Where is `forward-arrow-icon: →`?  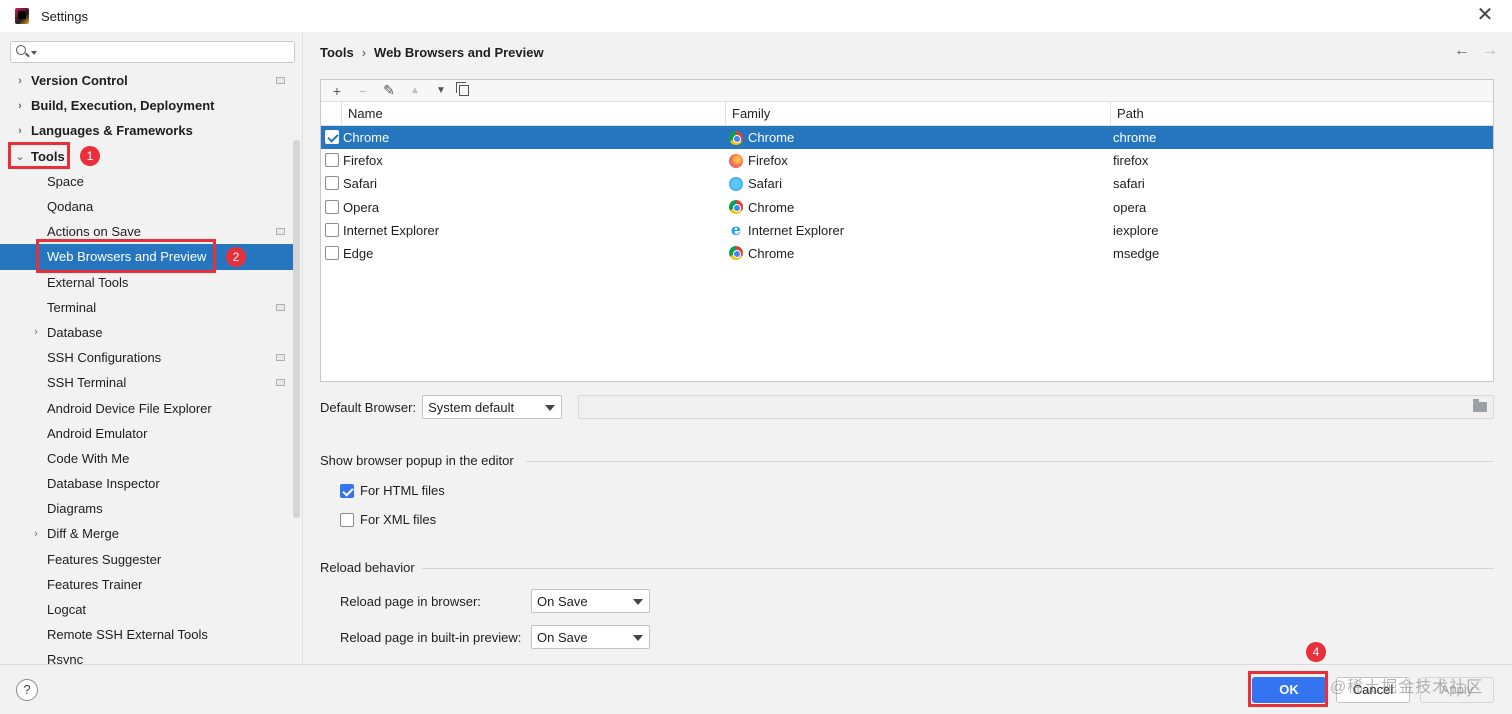 forward-arrow-icon: → is located at coordinates (1490, 51).